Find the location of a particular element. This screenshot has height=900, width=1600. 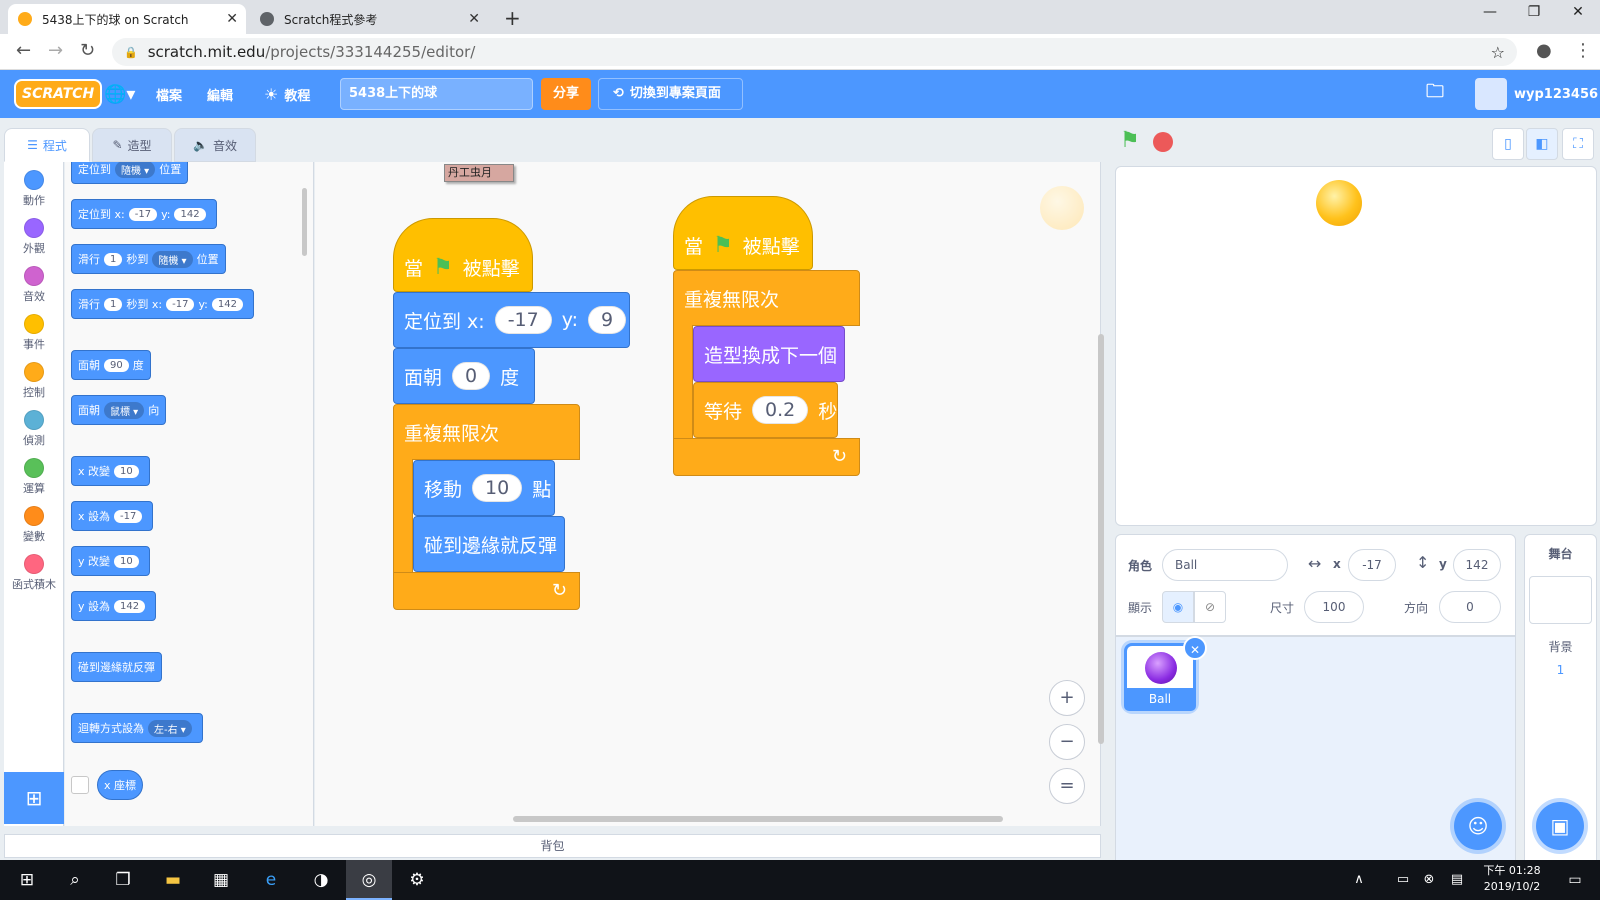

notifications-icon: ▭ is located at coordinates (1575, 880).